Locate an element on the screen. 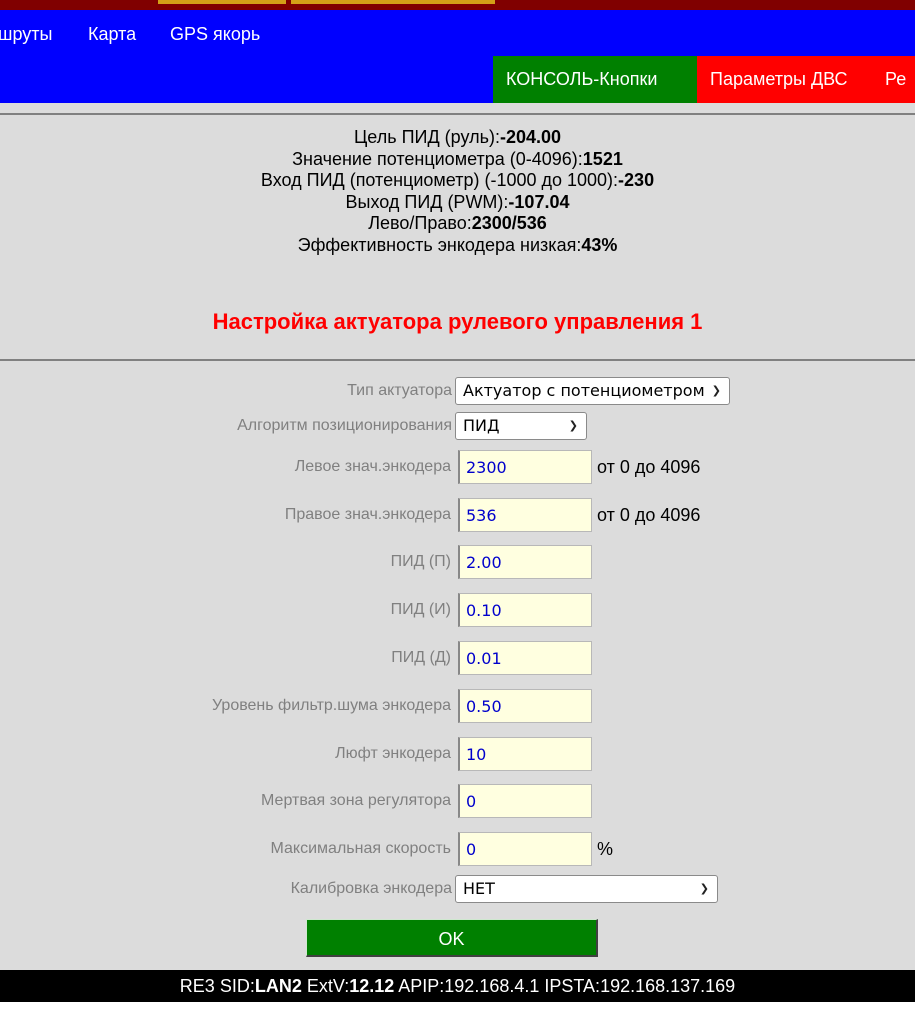  status-label: Цель ПИД (руль): is located at coordinates (426, 137).